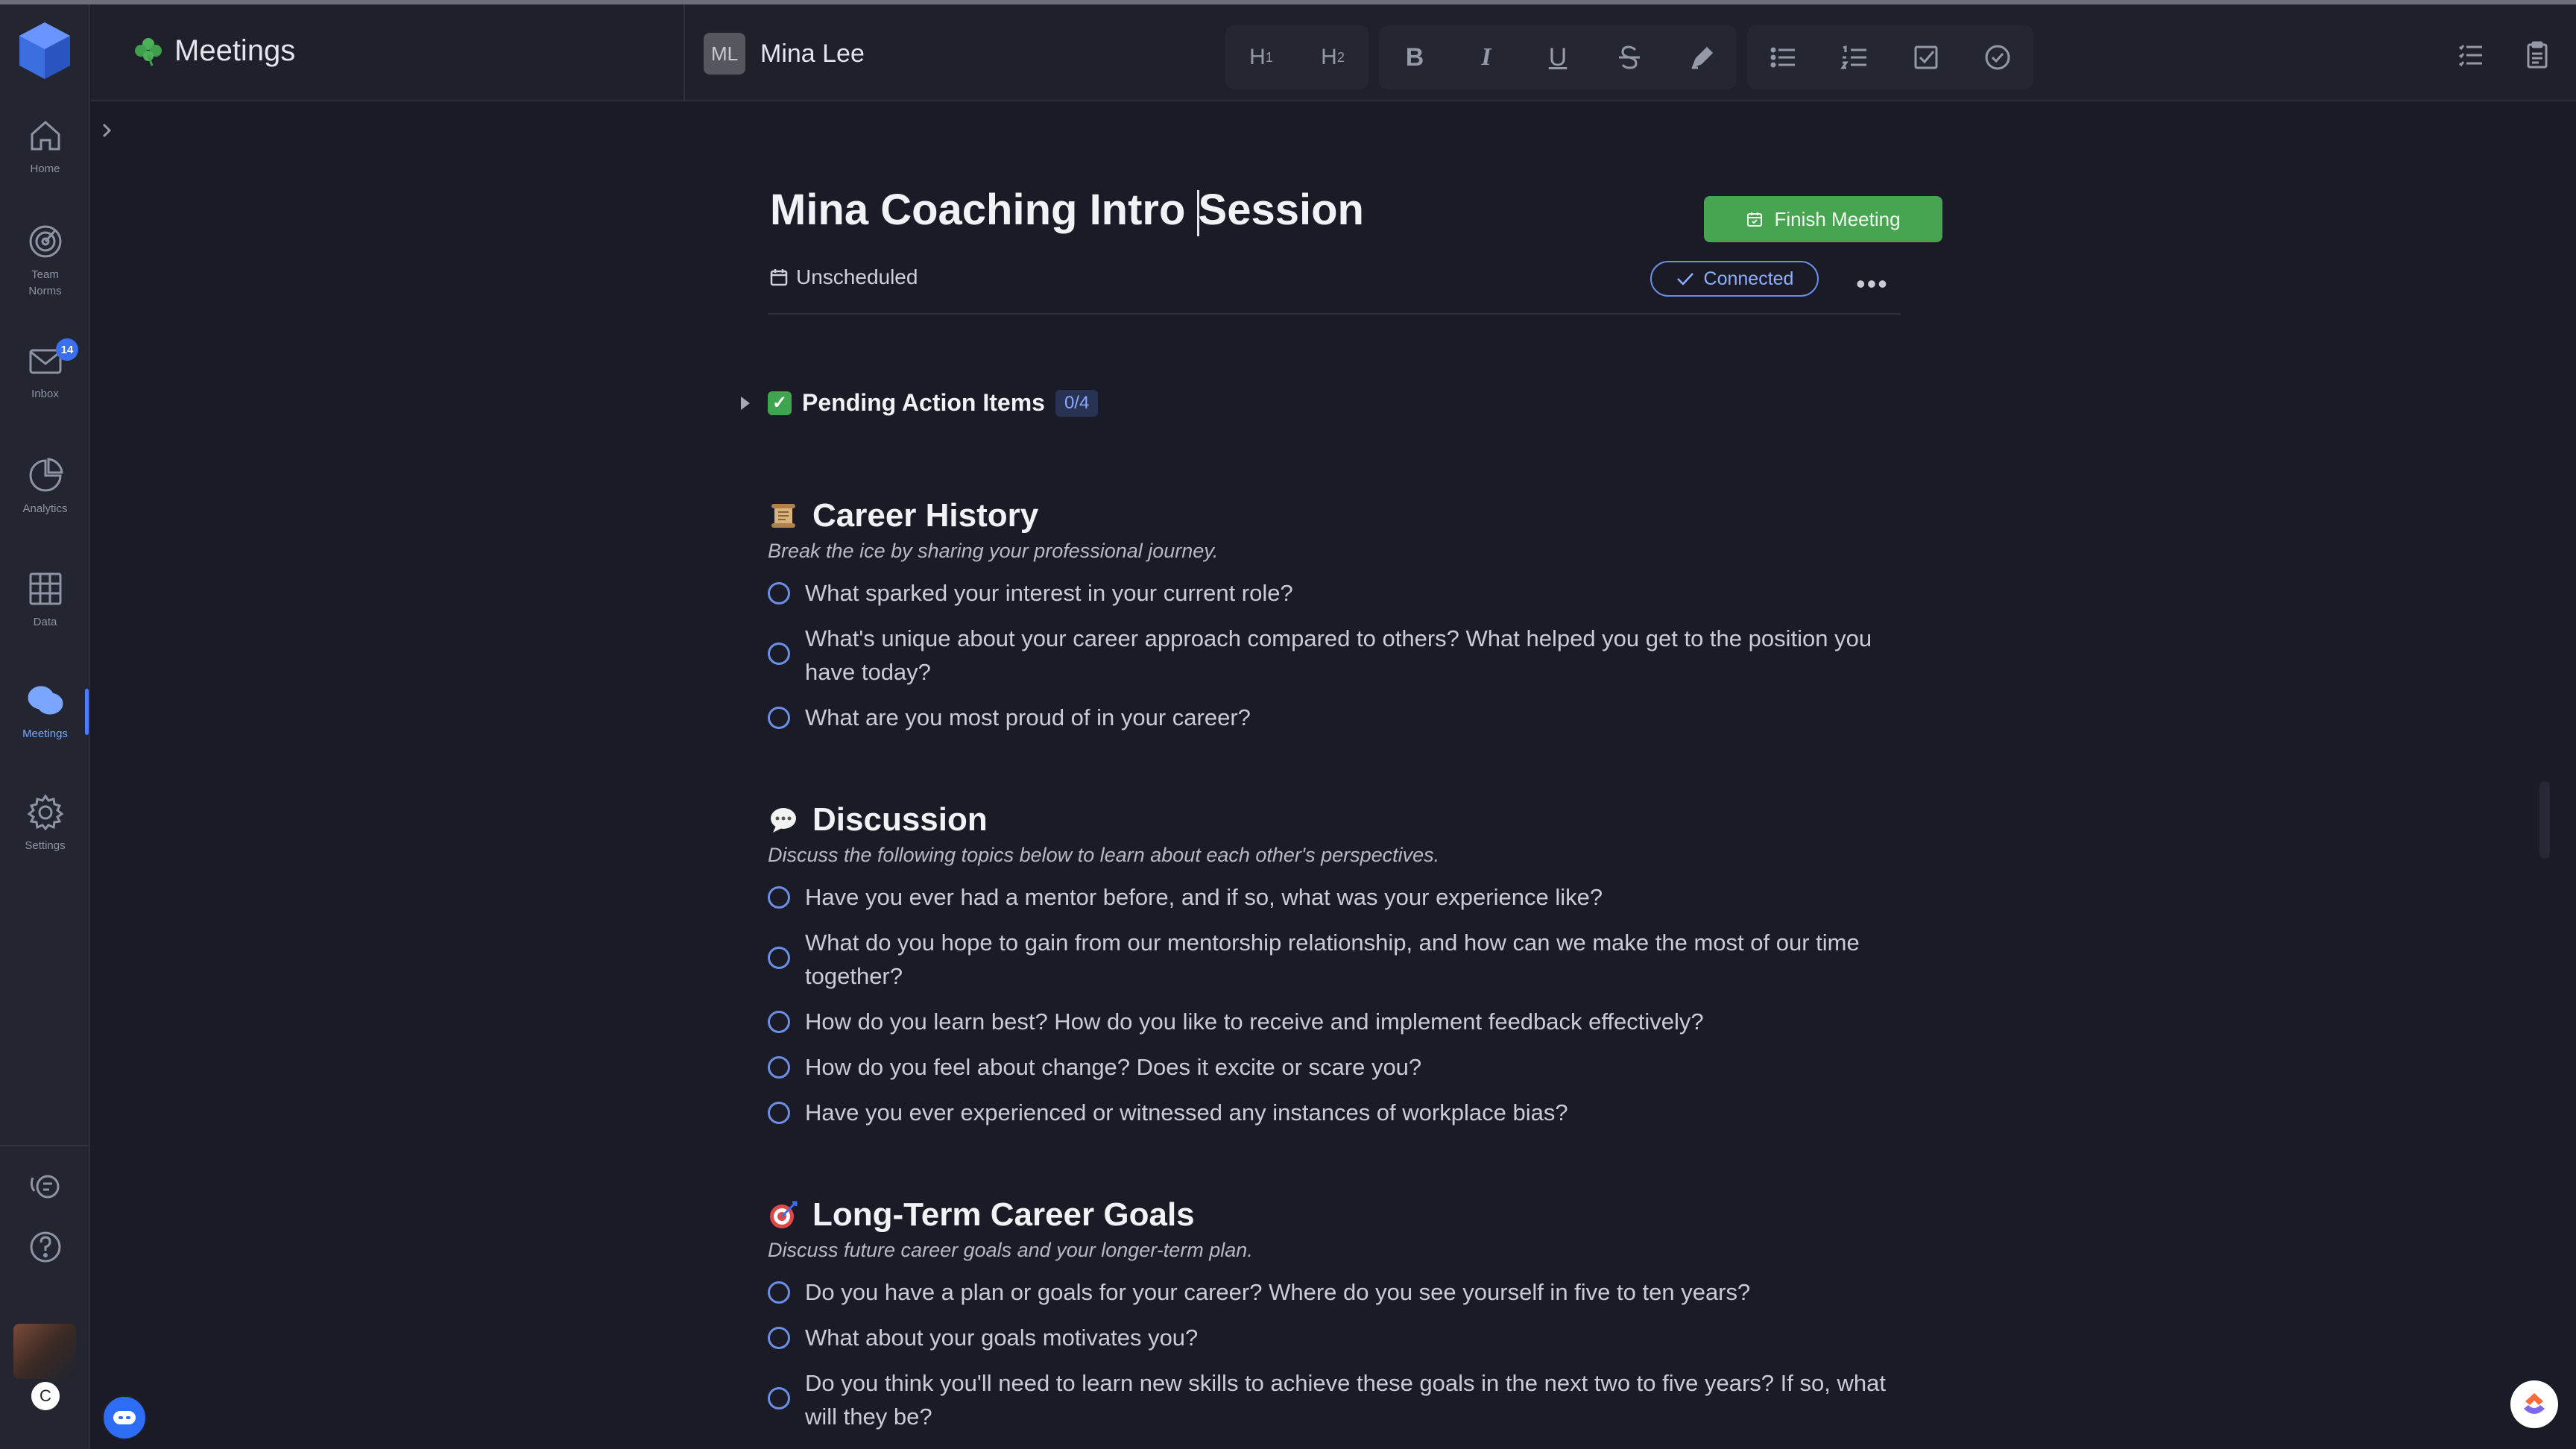 This screenshot has width=2576, height=1449. What do you see at coordinates (45, 838) in the screenshot?
I see `sidebar-item-settings: Settings` at bounding box center [45, 838].